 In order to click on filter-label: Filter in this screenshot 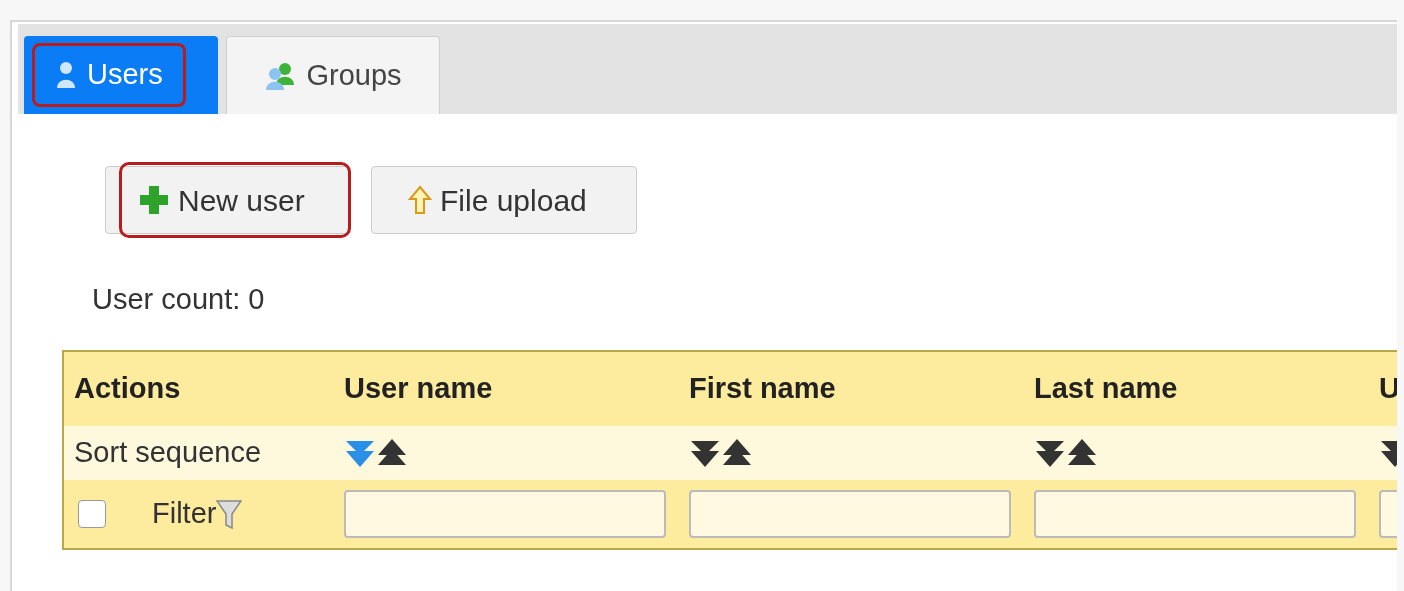, I will do `click(184, 514)`.